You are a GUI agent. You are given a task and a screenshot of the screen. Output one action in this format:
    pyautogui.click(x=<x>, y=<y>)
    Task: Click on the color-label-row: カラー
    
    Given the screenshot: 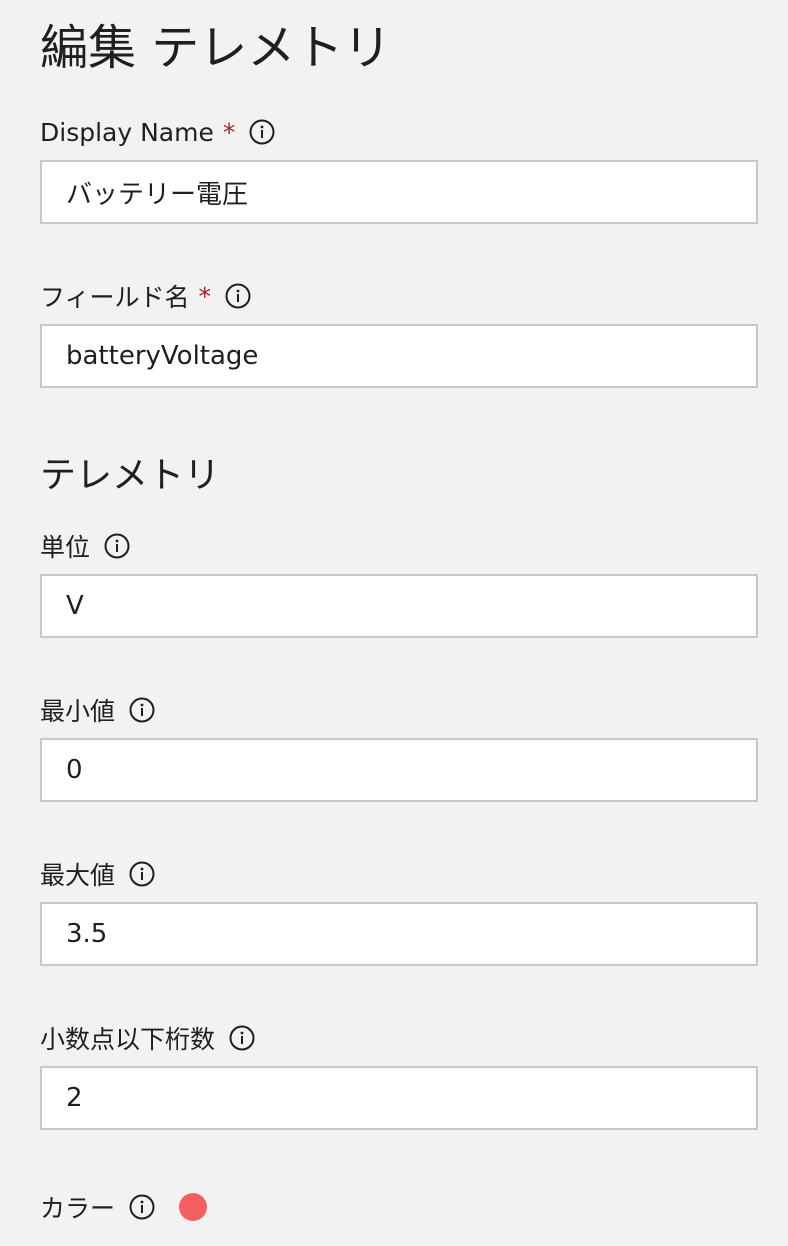 What is the action you would take?
    pyautogui.click(x=124, y=1207)
    